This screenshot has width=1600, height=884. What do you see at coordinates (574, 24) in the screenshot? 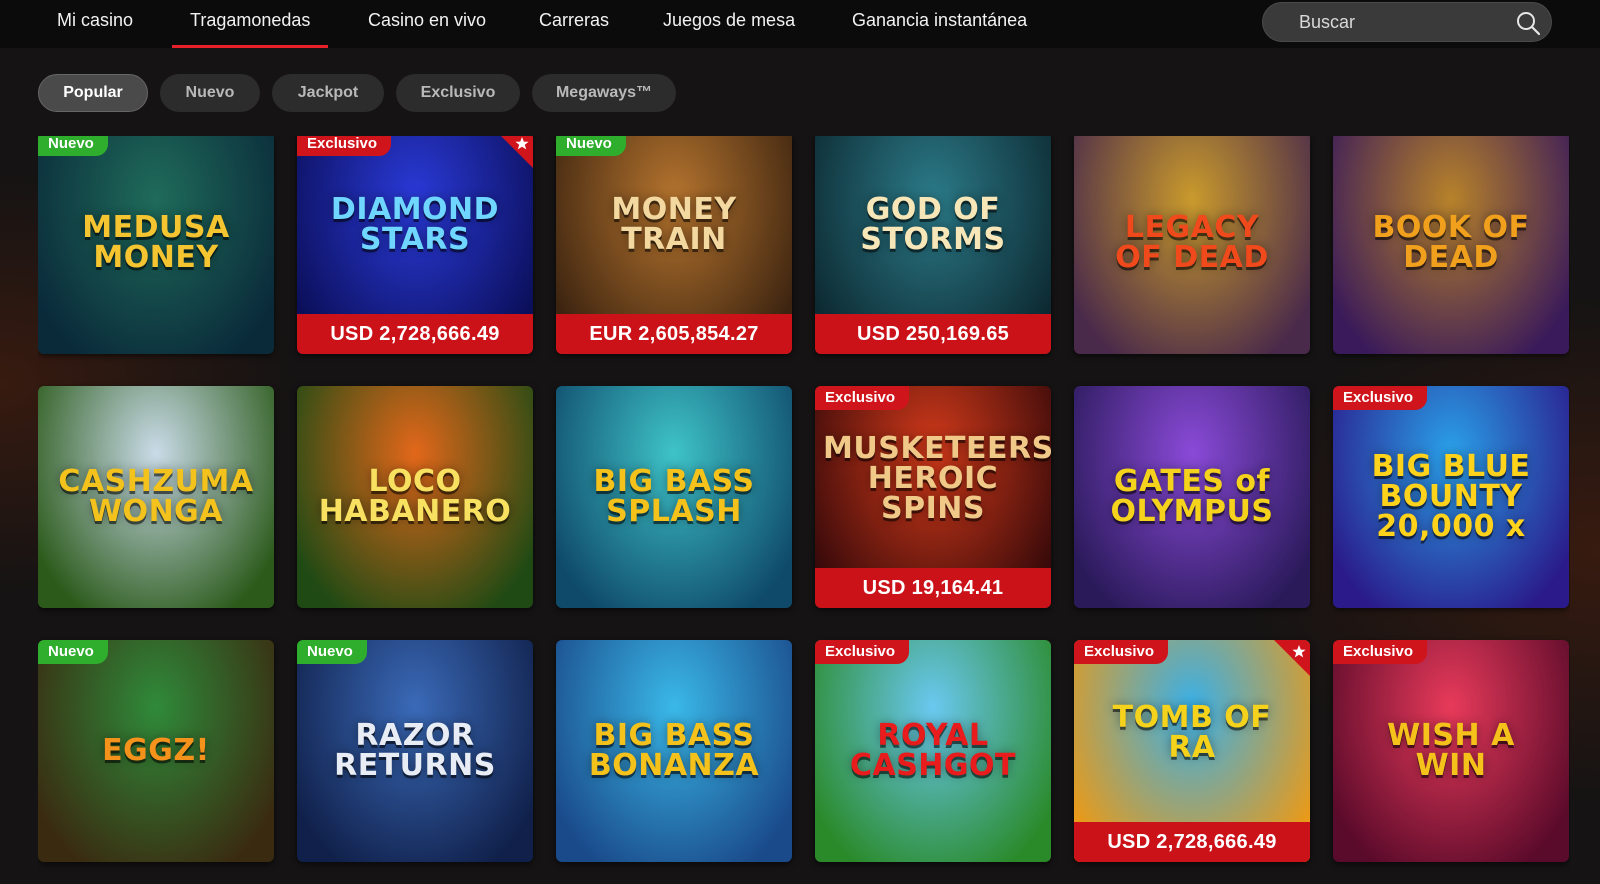
I see `nav-carreras: Carreras` at bounding box center [574, 24].